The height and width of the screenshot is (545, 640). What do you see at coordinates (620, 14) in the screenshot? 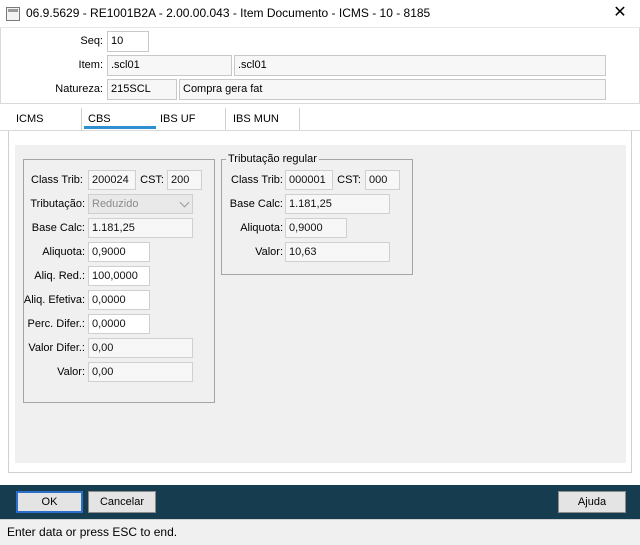
I see `close-icon: ✕` at bounding box center [620, 14].